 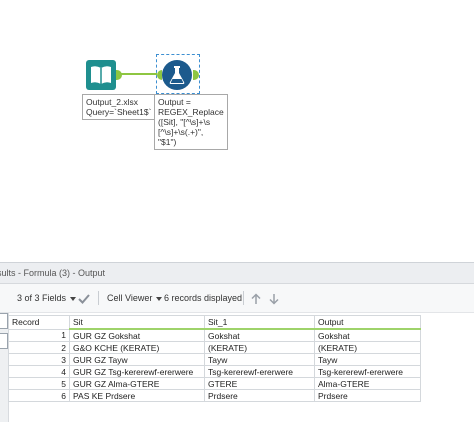 What do you see at coordinates (137, 371) in the screenshot?
I see `sit-cell: GUR GZ Tsg-kererewf-ererwere` at bounding box center [137, 371].